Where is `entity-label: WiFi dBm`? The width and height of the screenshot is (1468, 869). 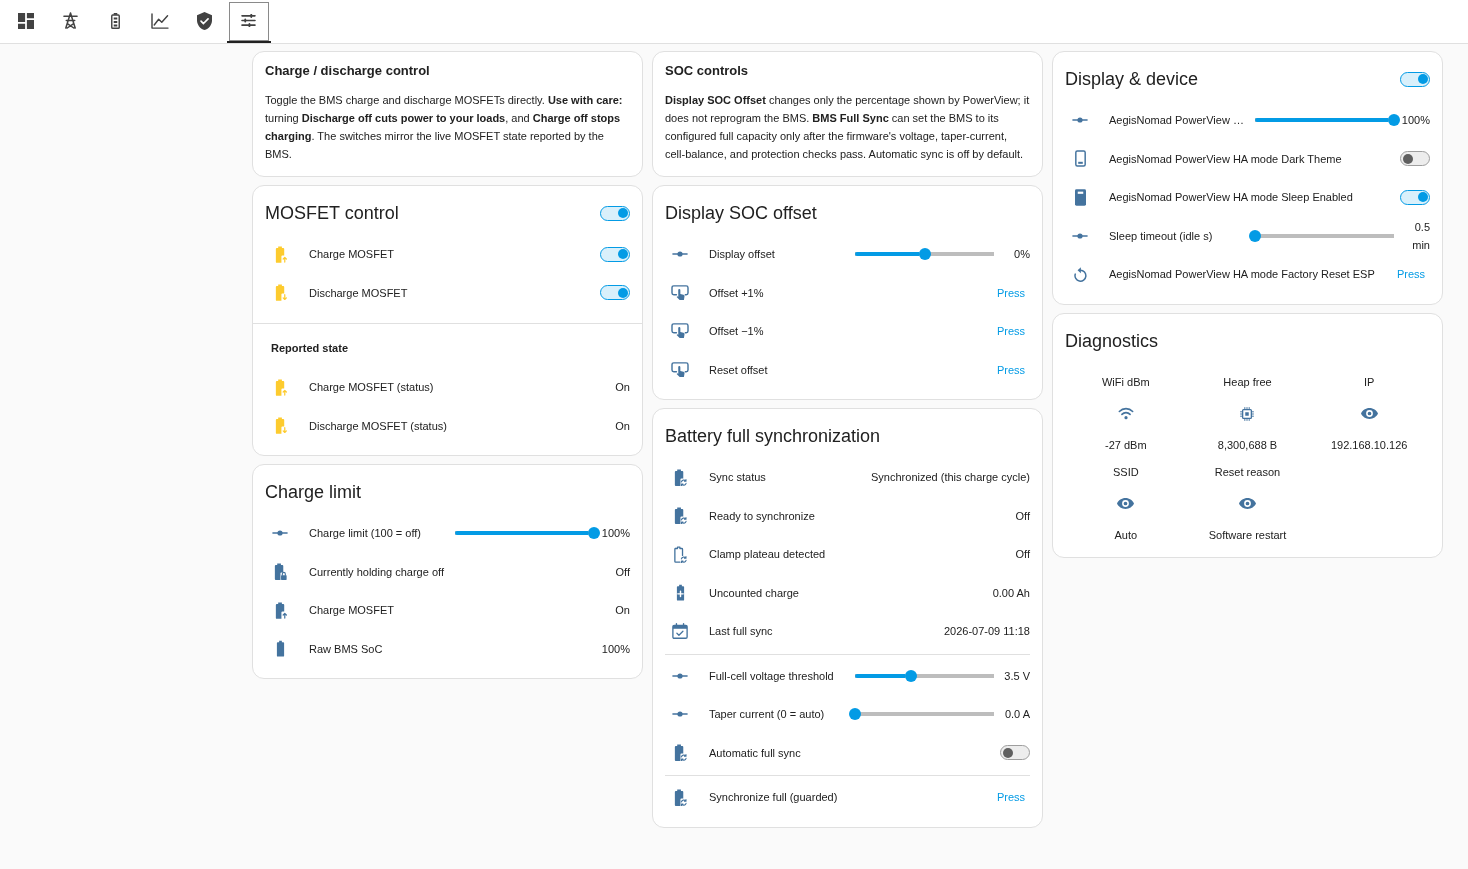
entity-label: WiFi dBm is located at coordinates (1126, 381).